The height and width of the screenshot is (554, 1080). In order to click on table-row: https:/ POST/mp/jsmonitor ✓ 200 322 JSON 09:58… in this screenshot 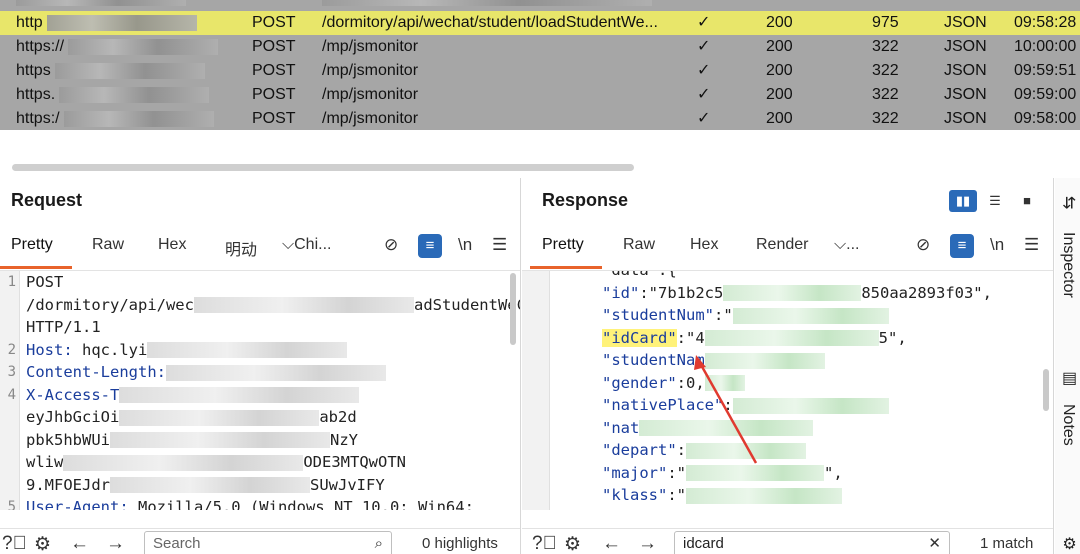, I will do `click(540, 118)`.